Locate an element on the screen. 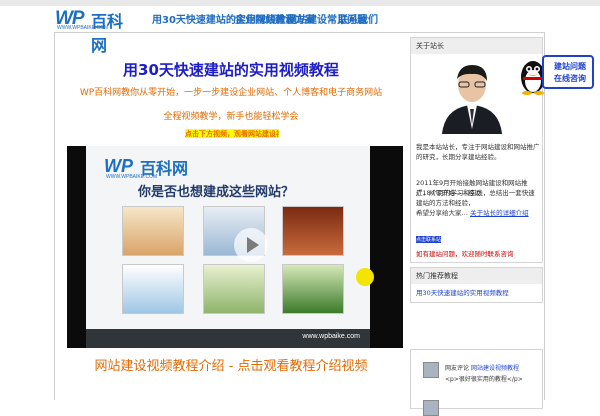 Image resolution: width=600 pixels, height=416 pixels. recommend-item: 用30天快速建站的实用视频教程 is located at coordinates (462, 293).